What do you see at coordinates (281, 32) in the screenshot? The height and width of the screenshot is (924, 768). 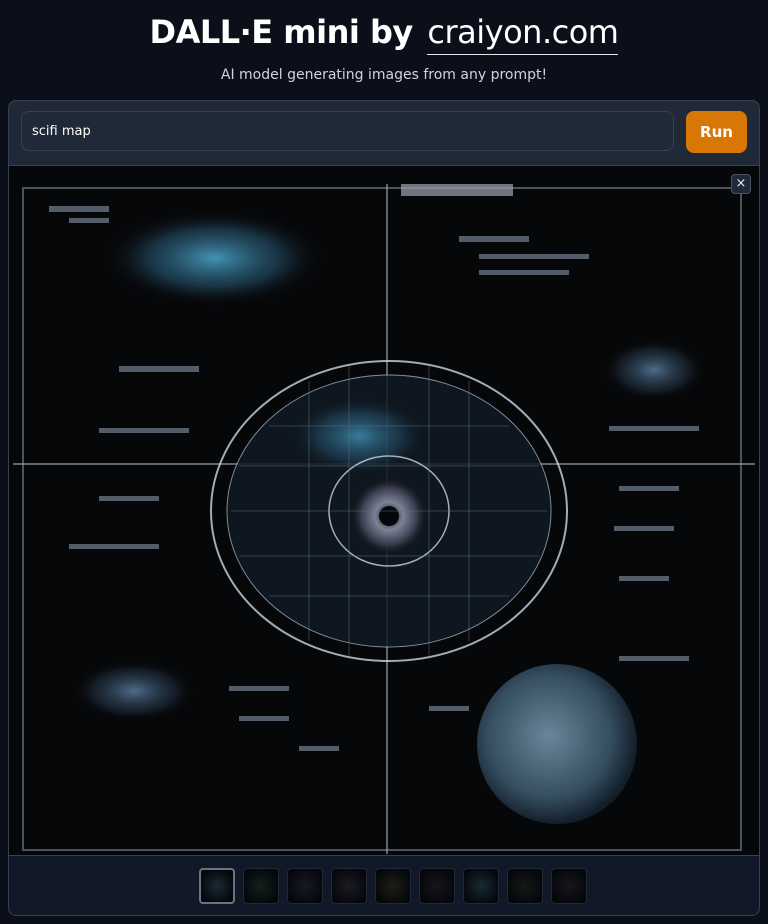 I see `app-title-text: DALL·E mini by` at bounding box center [281, 32].